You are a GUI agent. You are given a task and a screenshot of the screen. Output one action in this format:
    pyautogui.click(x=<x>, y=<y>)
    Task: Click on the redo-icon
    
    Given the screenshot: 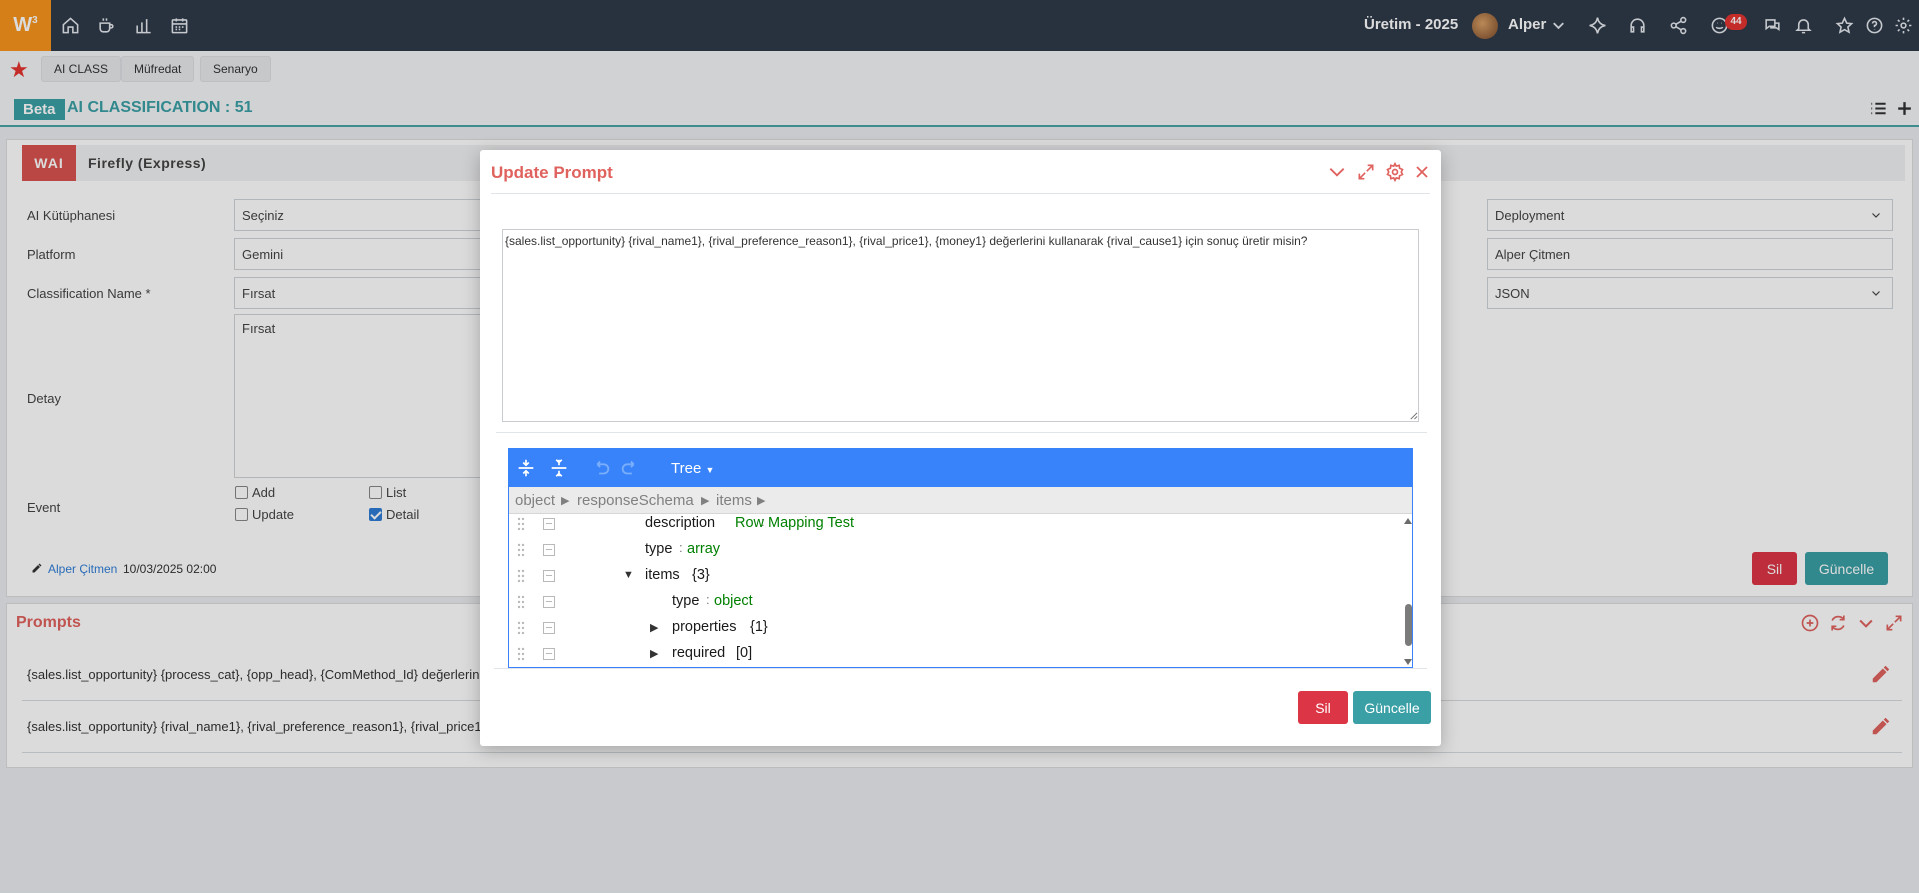 What is the action you would take?
    pyautogui.click(x=630, y=468)
    